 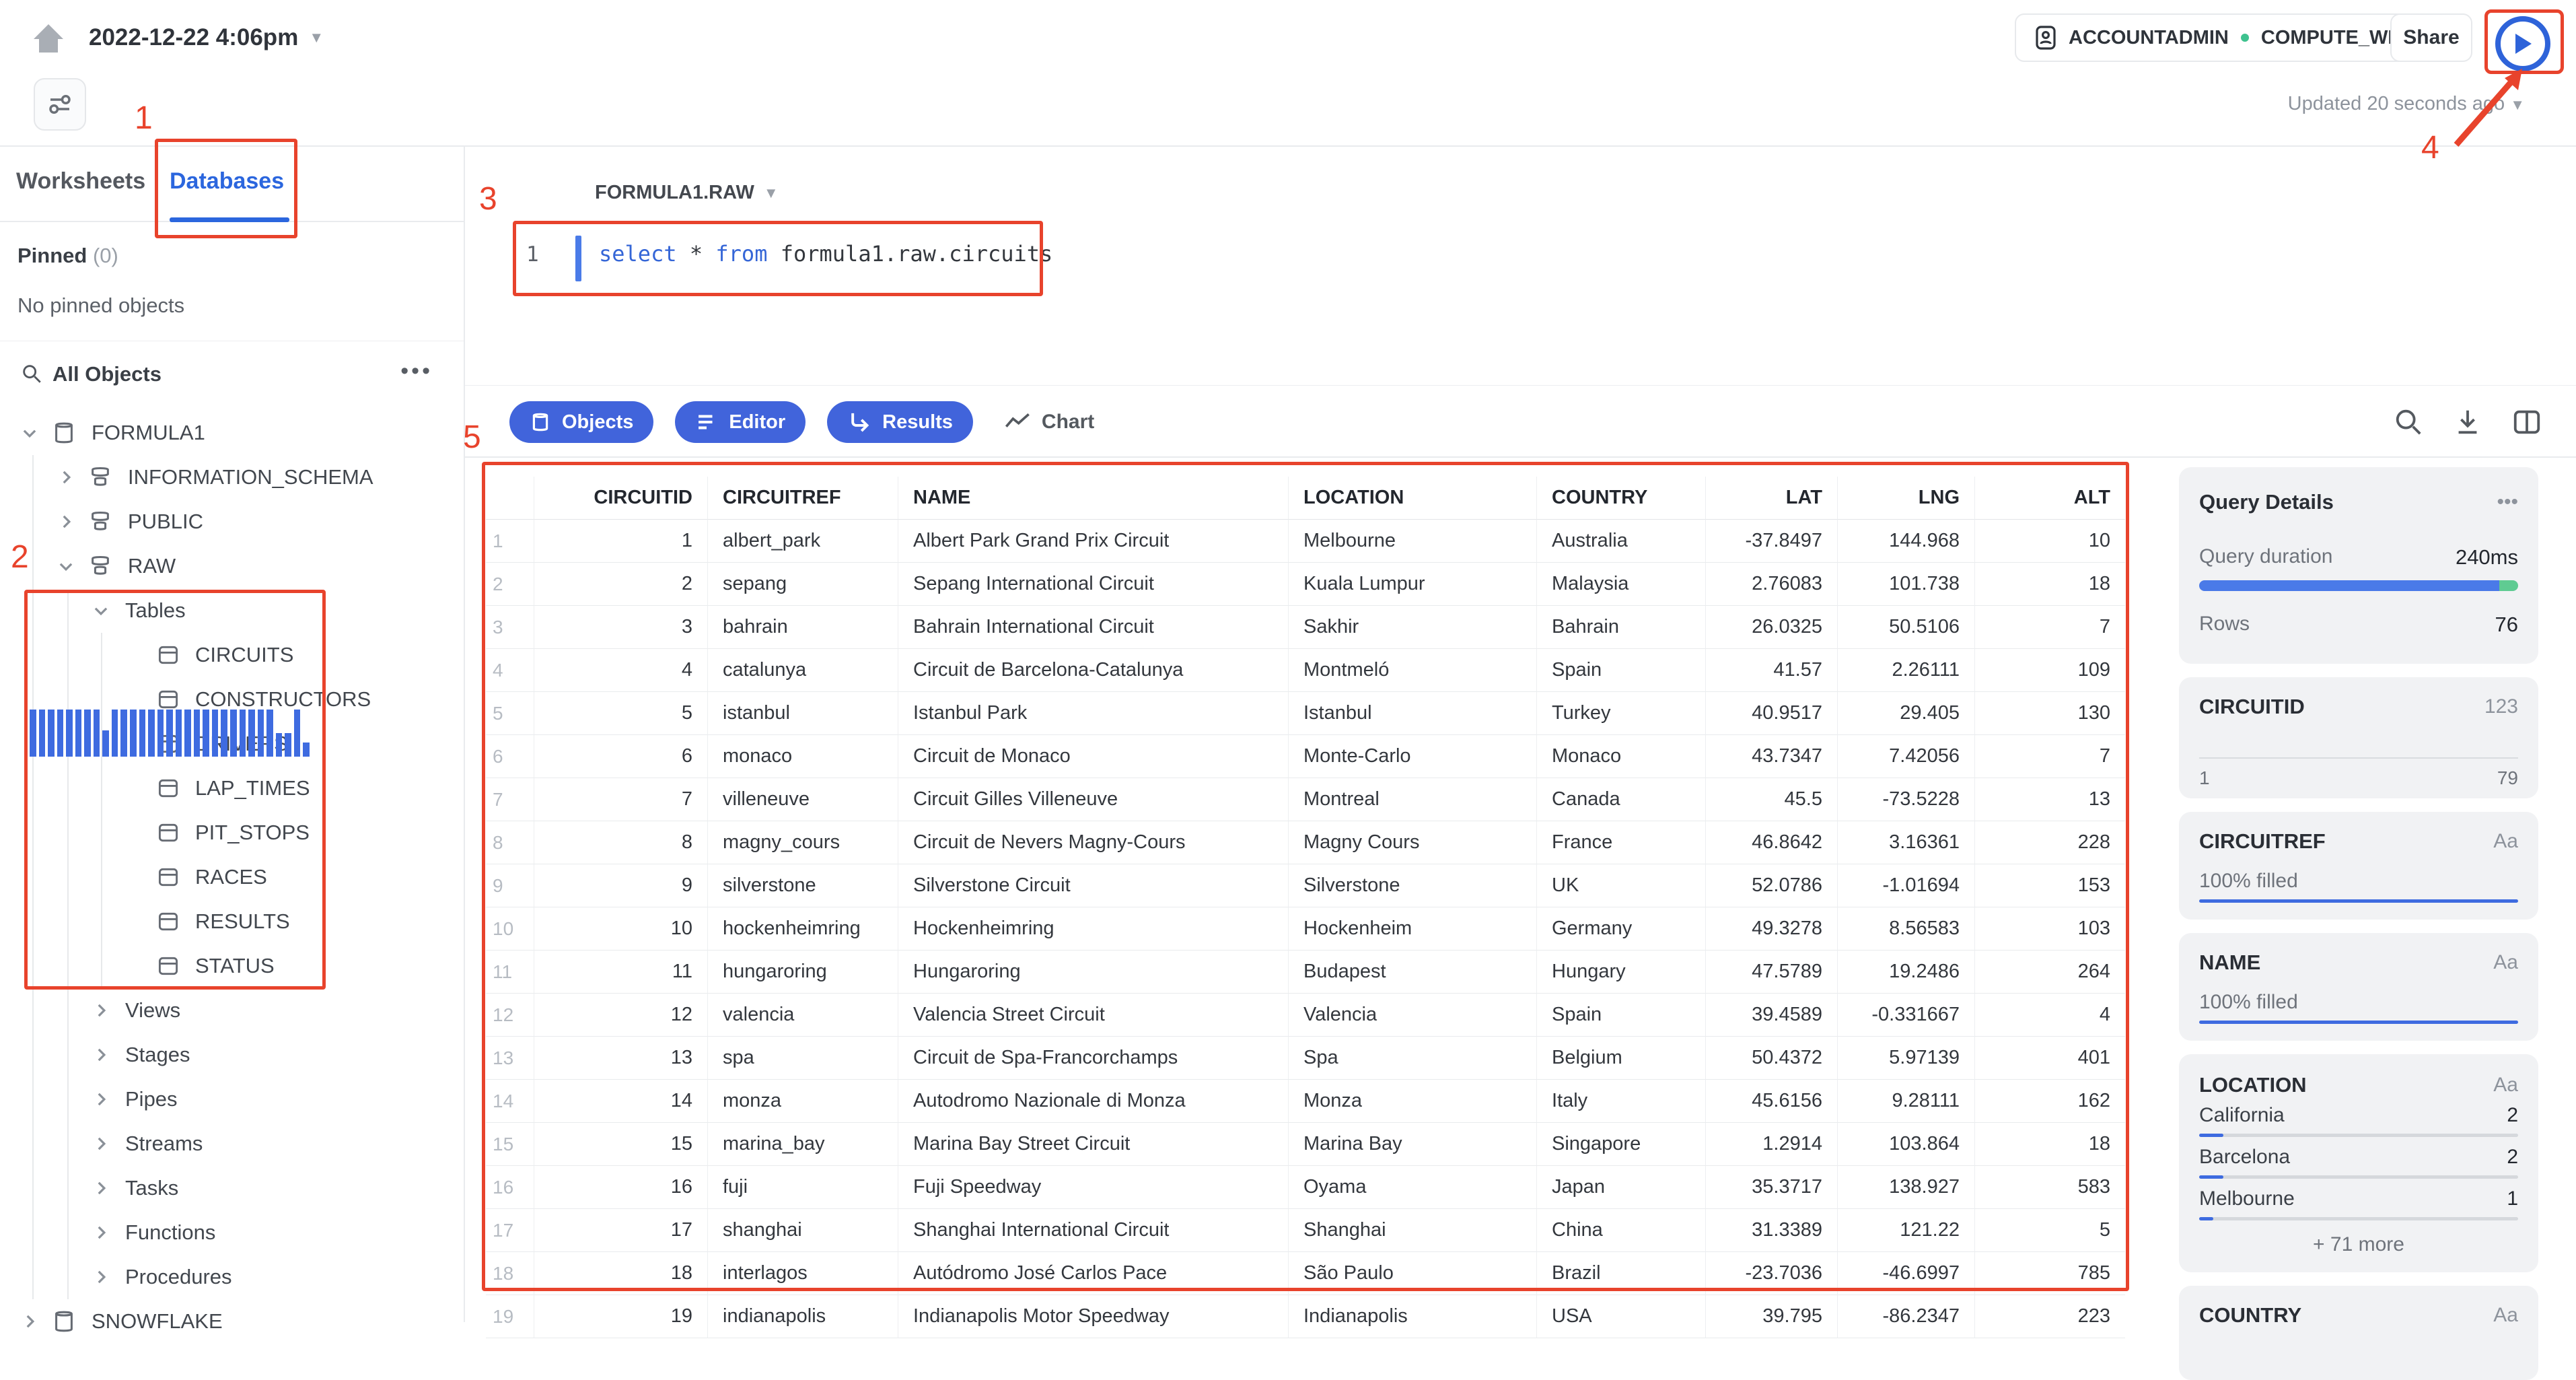 What do you see at coordinates (1621, 1273) in the screenshot?
I see `cell-country: Brazil` at bounding box center [1621, 1273].